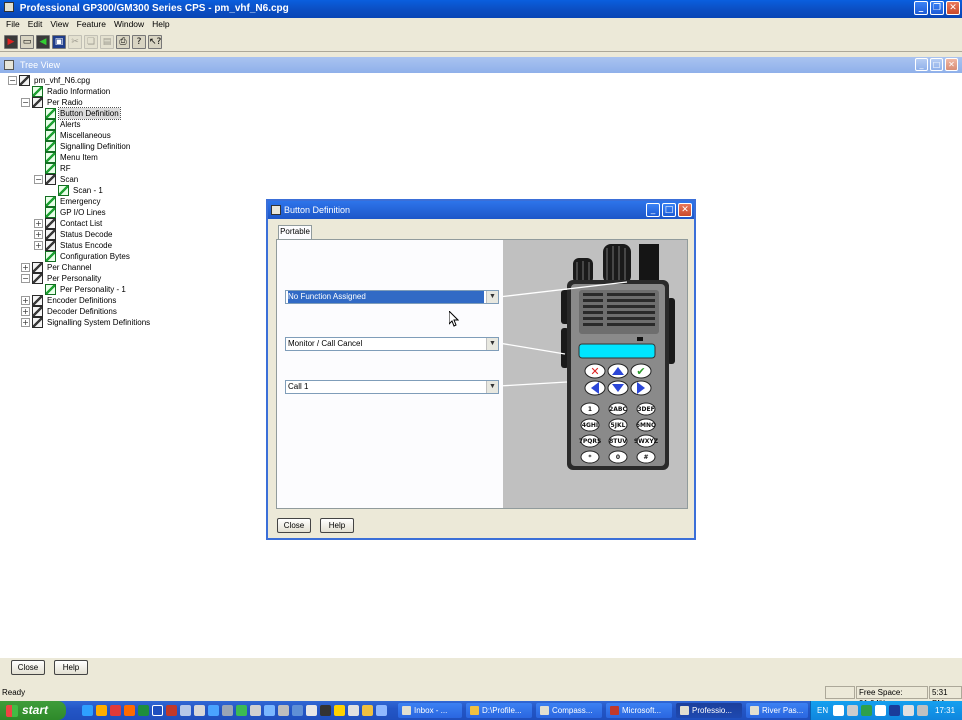 Image resolution: width=962 pixels, height=720 pixels. I want to click on ie-icon, so click(87, 710).